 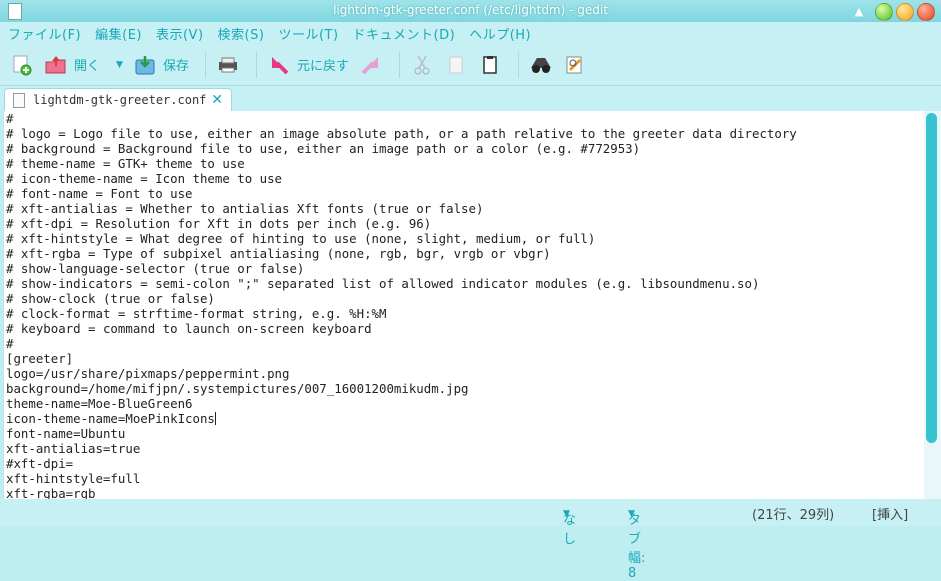 What do you see at coordinates (180, 33) in the screenshot?
I see `menu-view: 表示(V)` at bounding box center [180, 33].